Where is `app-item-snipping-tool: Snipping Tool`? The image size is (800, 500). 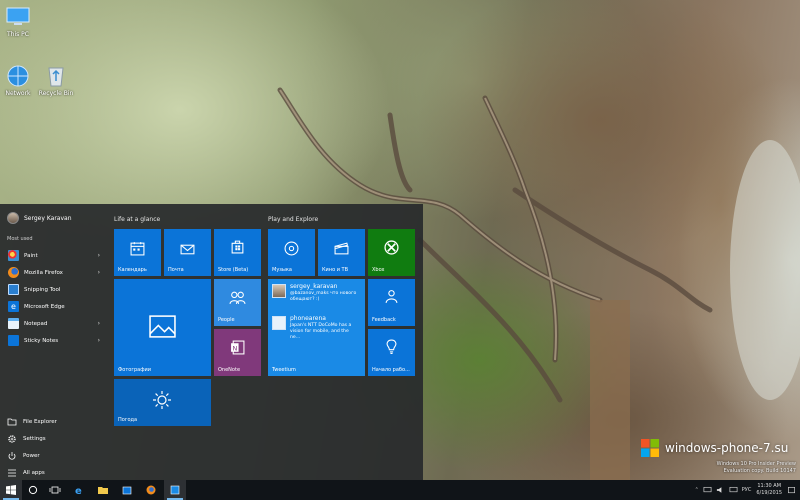
app-item-snipping-tool: Snipping Tool is located at coordinates (54, 289).